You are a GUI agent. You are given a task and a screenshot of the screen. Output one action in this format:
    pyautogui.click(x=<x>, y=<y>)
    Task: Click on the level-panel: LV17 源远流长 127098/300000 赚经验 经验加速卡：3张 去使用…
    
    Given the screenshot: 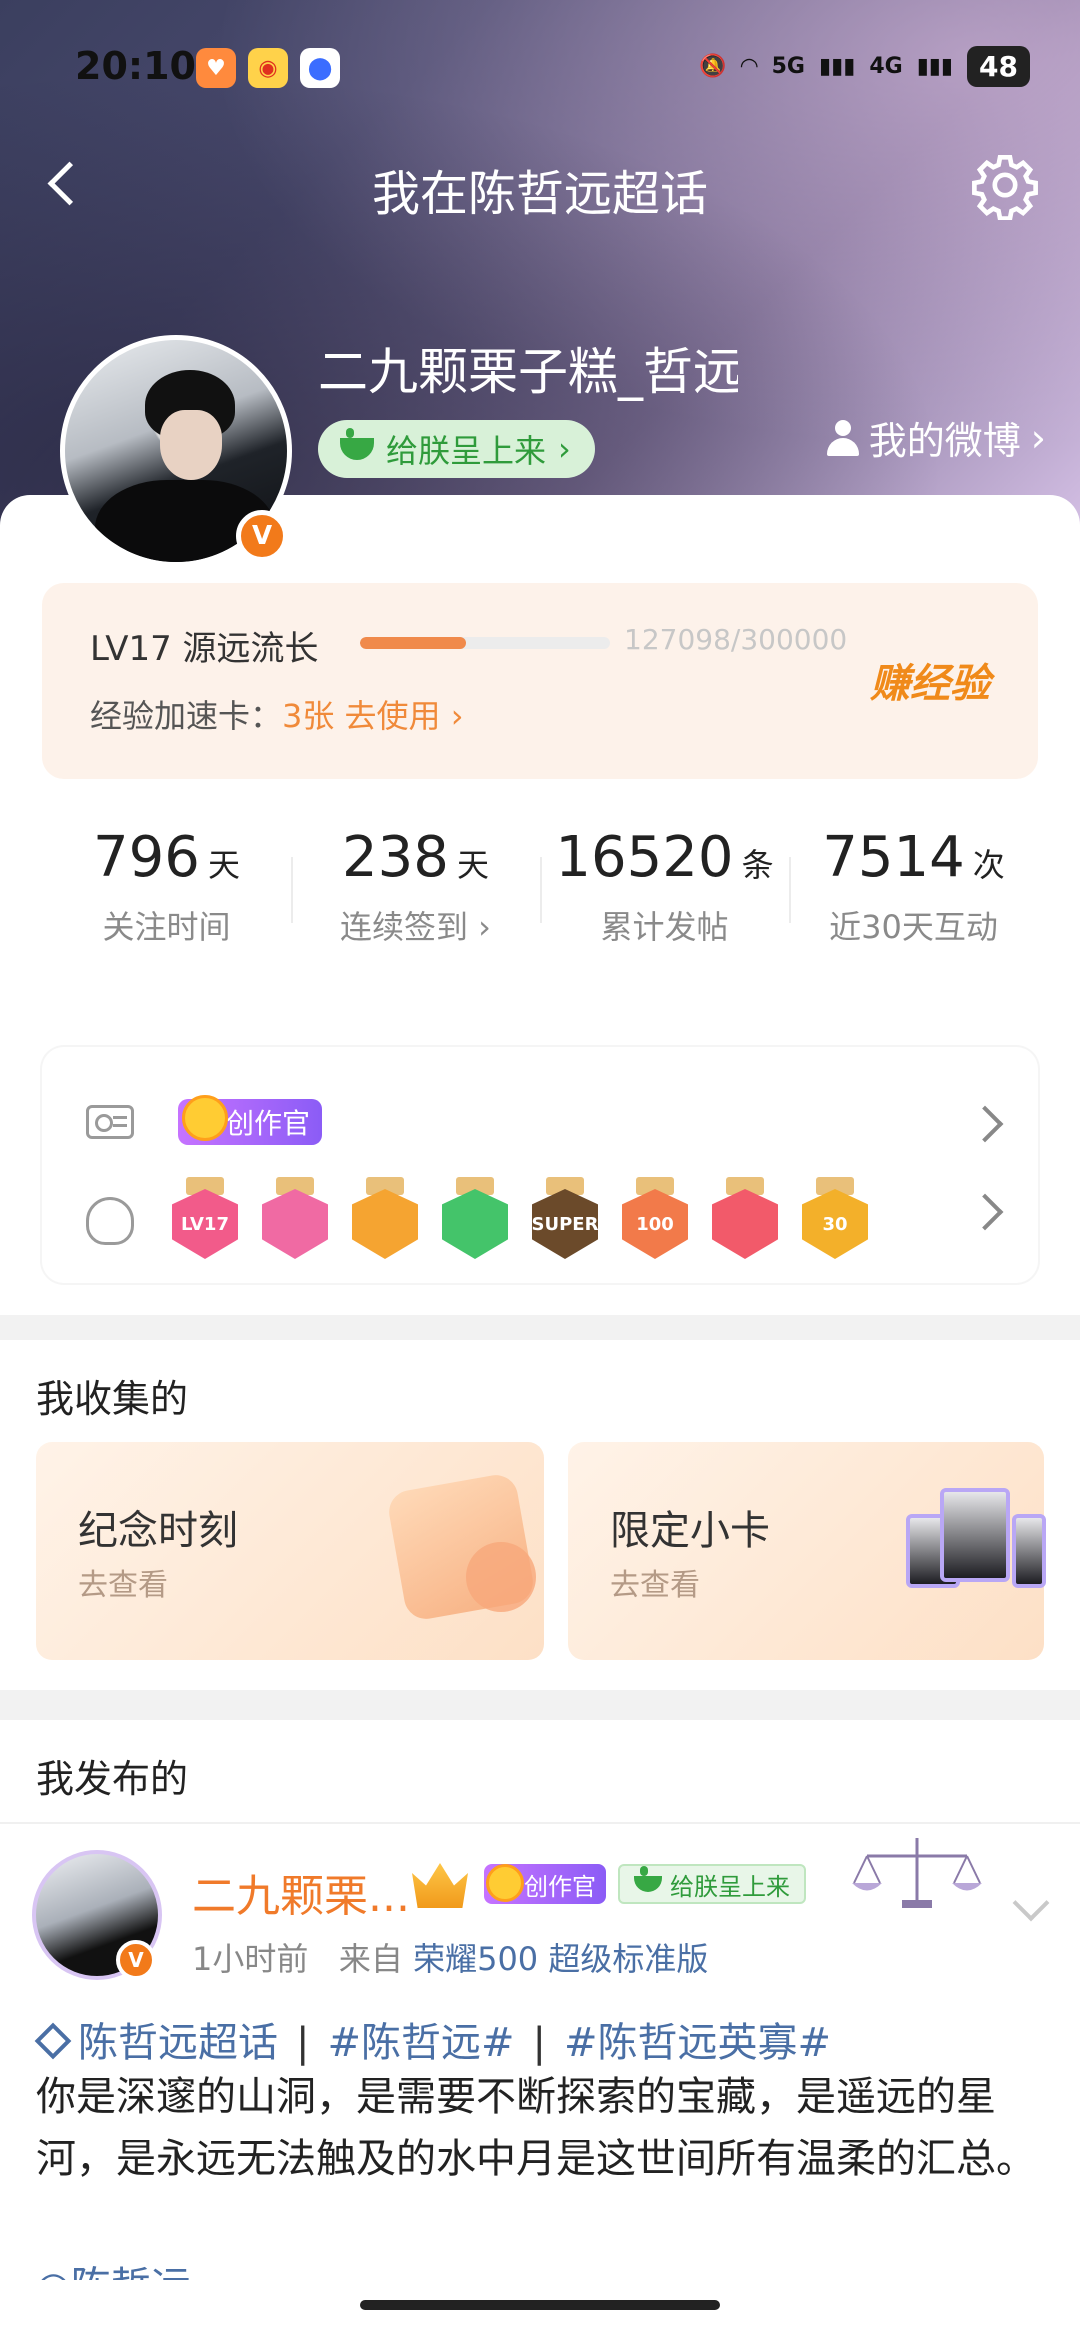 What is the action you would take?
    pyautogui.click(x=540, y=681)
    